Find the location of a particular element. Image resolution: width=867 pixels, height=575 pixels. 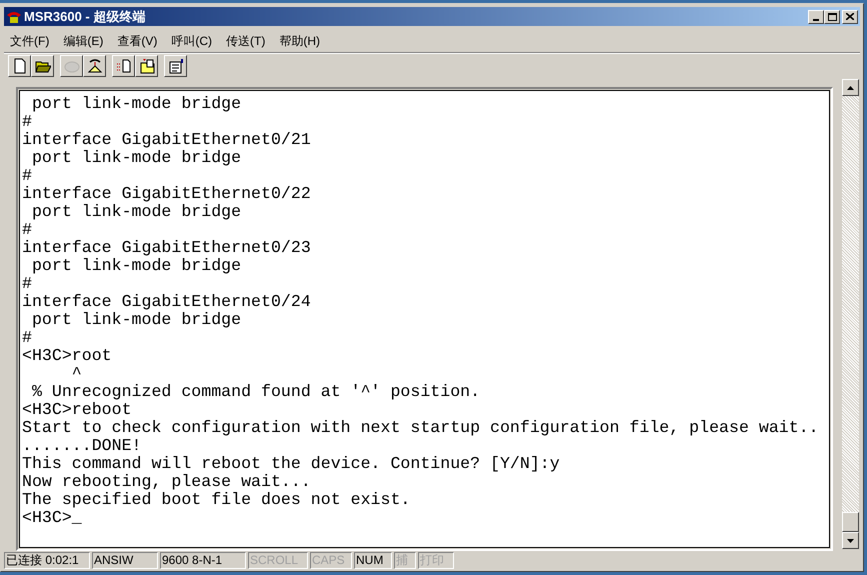

menu-item: 文件(F) is located at coordinates (30, 41).